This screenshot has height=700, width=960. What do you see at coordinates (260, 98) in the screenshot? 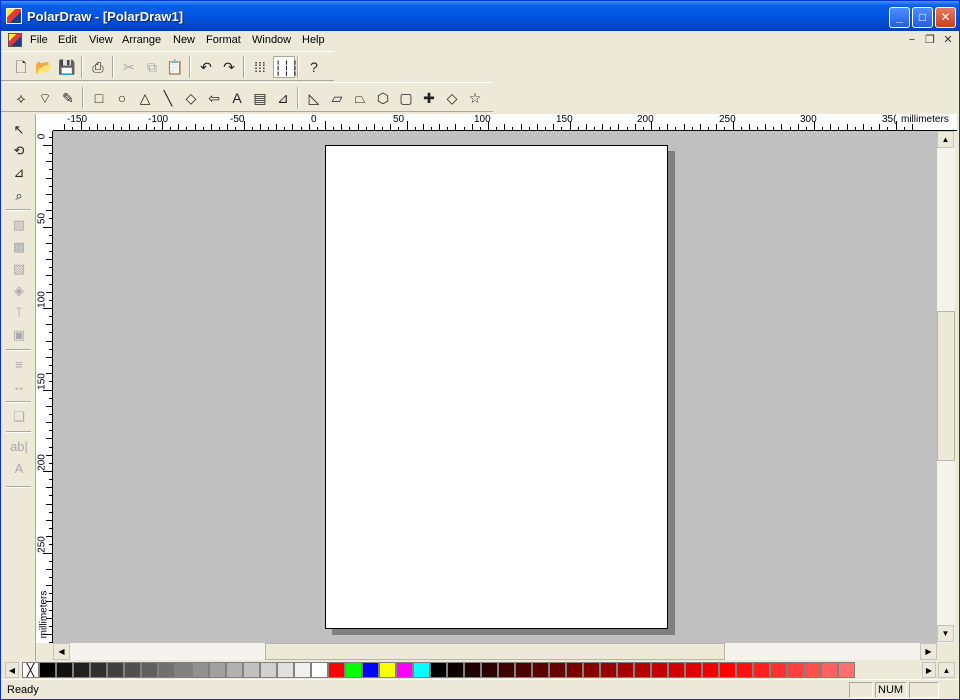
I see `text-frame-icon: ▤` at bounding box center [260, 98].